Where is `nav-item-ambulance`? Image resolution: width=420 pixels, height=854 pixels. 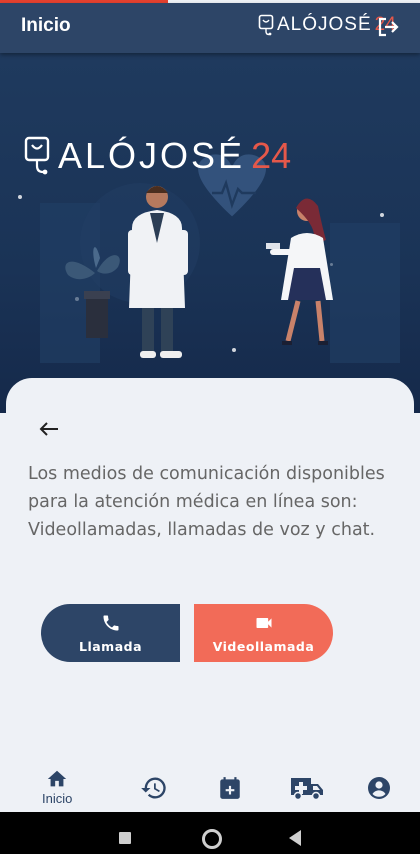 nav-item-ambulance is located at coordinates (307, 788).